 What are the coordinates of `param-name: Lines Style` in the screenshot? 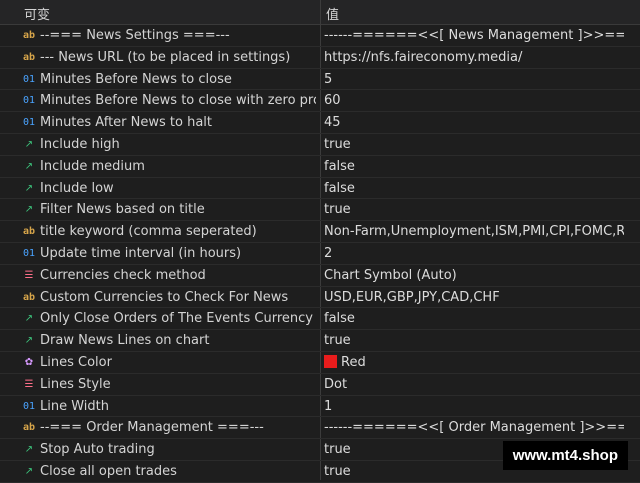 It's located at (75, 384).